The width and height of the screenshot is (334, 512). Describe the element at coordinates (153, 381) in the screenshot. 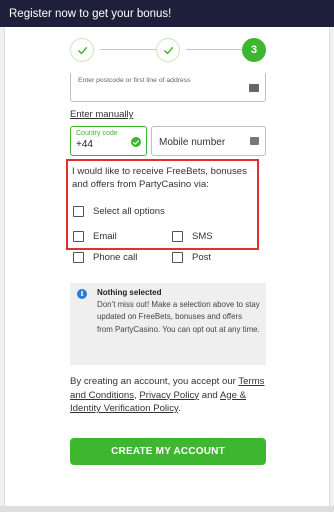

I see `legal-prefix: By creating an account, you accept our` at that location.